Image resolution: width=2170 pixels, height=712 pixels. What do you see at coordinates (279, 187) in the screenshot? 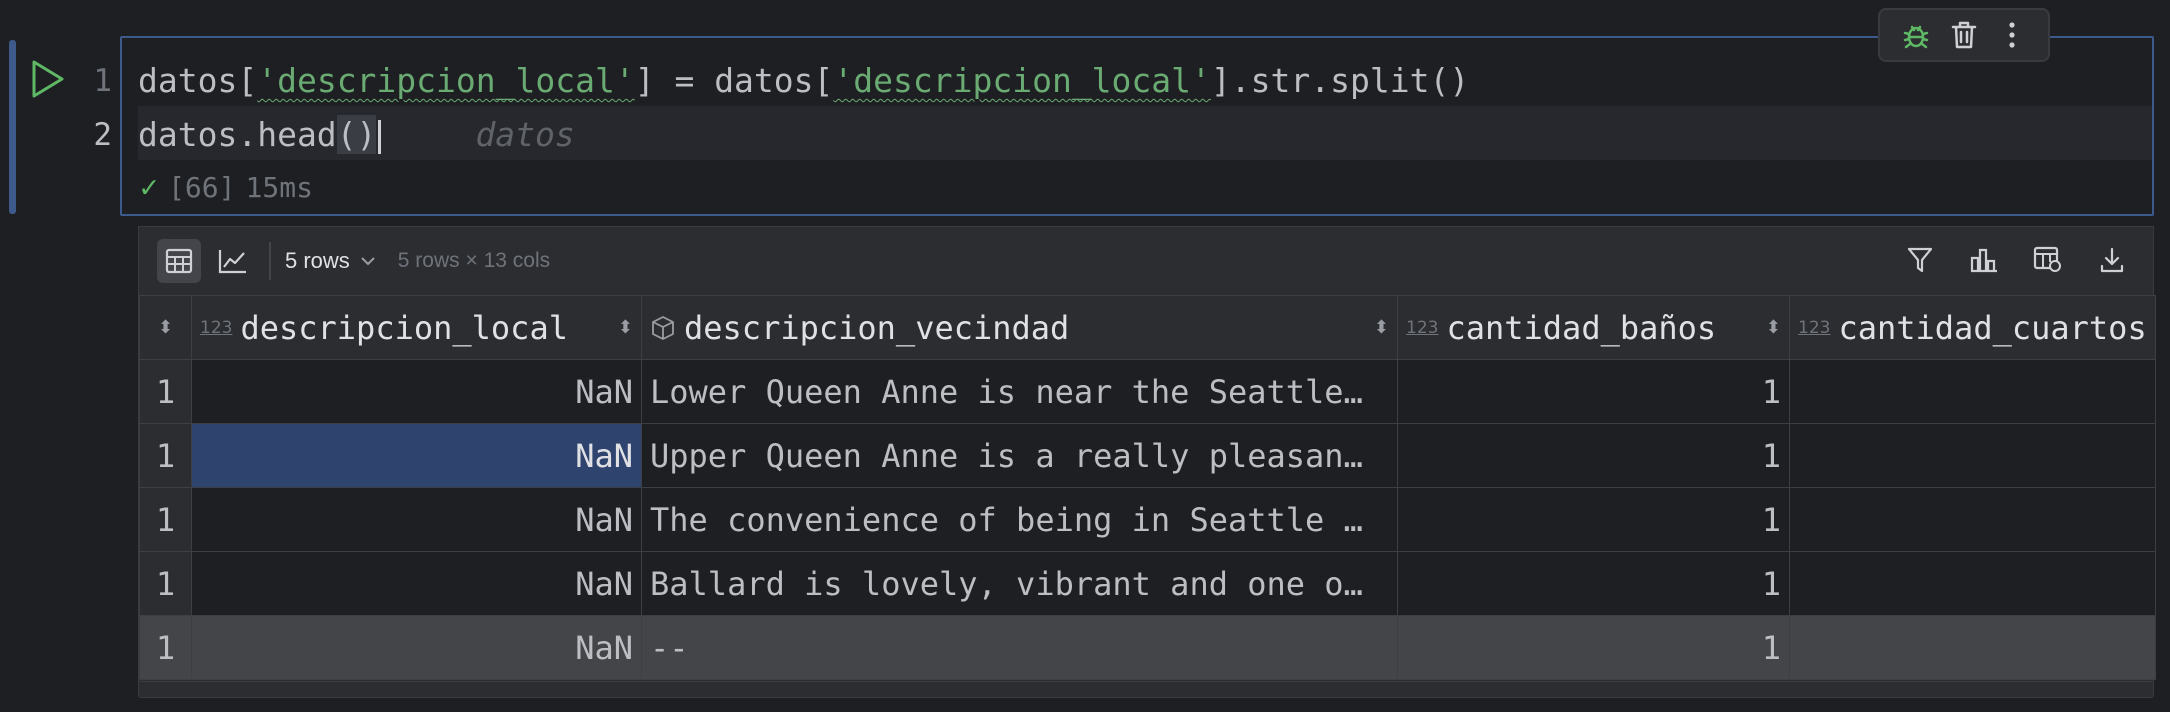
I see `execution-time: 15ms` at bounding box center [279, 187].